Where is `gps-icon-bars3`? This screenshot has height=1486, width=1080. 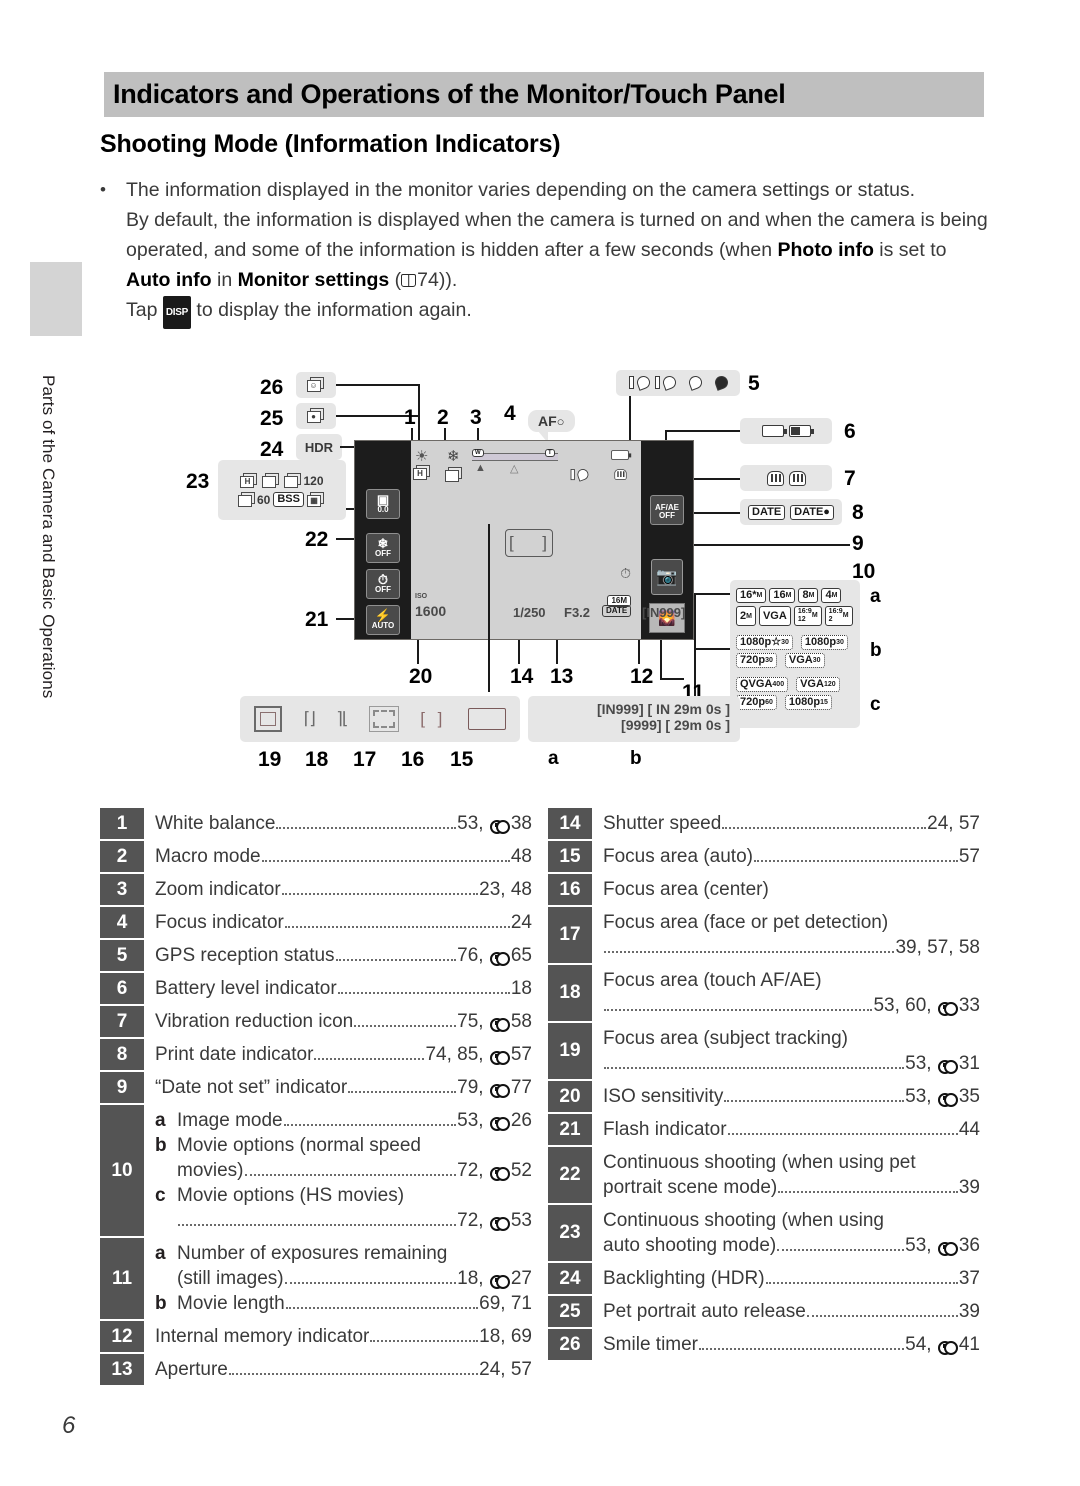 gps-icon-bars3 is located at coordinates (640, 382).